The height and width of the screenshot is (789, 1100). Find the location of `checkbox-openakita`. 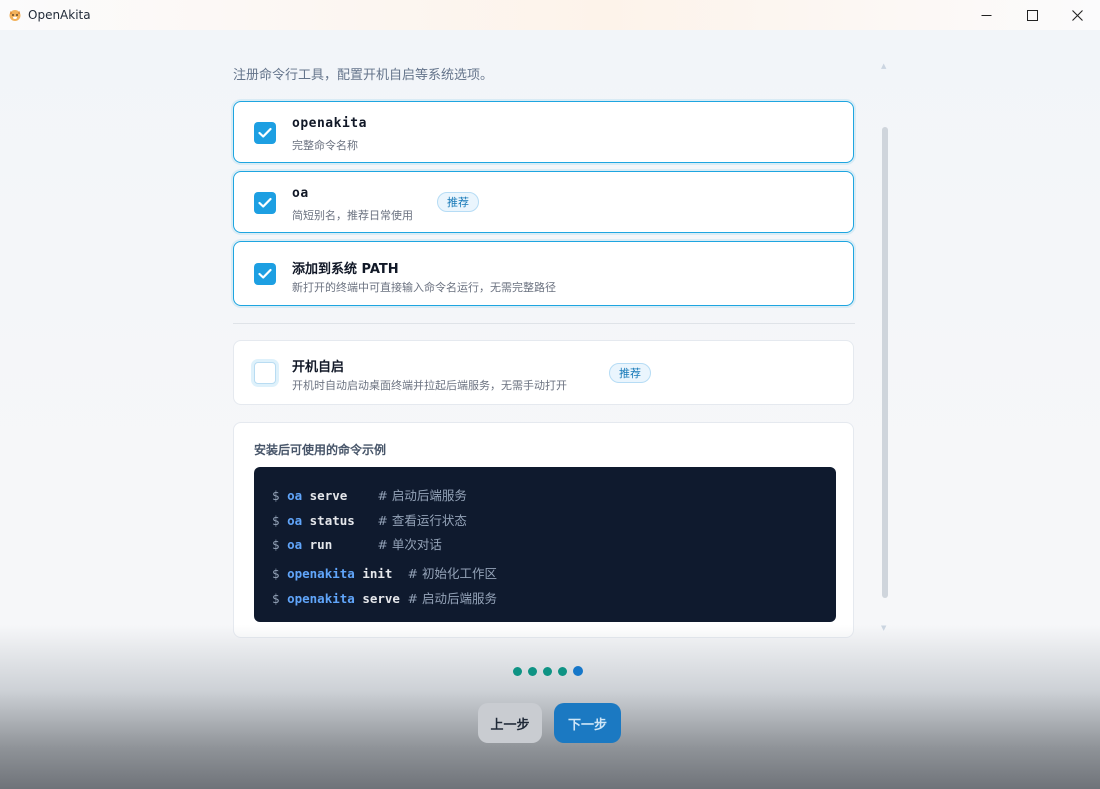

checkbox-openakita is located at coordinates (265, 133).